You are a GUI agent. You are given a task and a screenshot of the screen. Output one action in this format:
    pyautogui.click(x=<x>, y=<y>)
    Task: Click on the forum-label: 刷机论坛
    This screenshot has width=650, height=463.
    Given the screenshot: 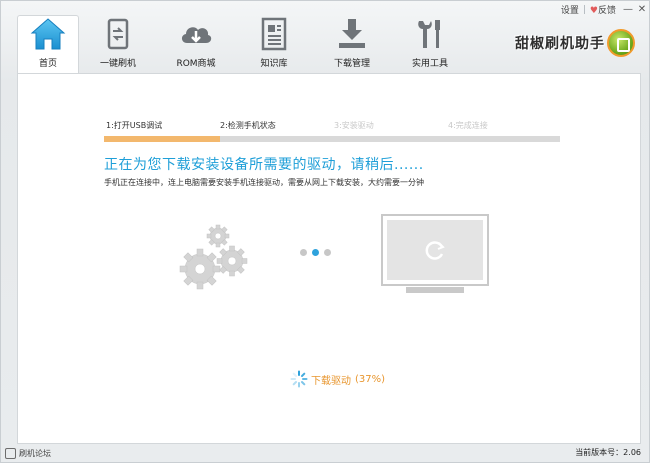 What is the action you would take?
    pyautogui.click(x=35, y=453)
    